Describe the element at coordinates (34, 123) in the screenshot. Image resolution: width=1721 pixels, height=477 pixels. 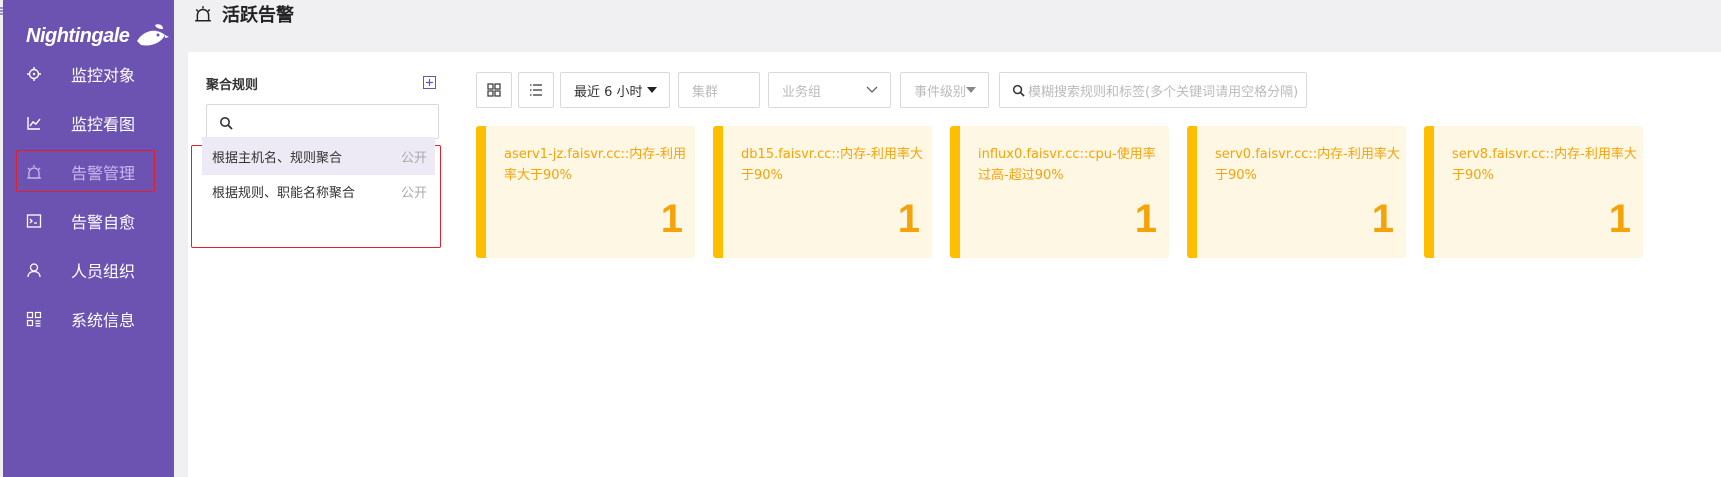
I see `line-chart-icon` at that location.